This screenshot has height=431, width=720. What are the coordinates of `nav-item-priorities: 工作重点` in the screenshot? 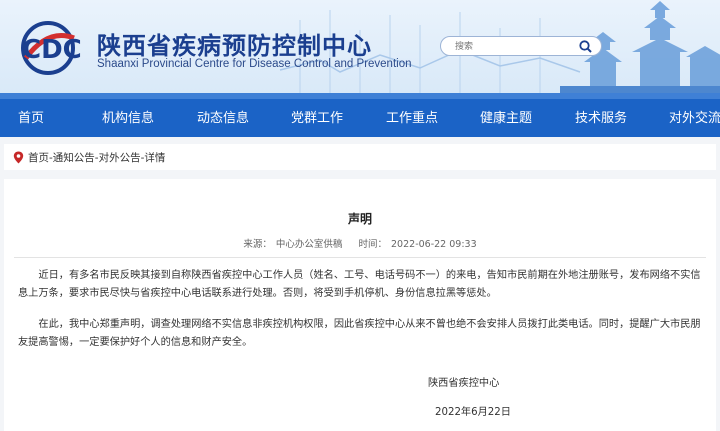 It's located at (412, 116).